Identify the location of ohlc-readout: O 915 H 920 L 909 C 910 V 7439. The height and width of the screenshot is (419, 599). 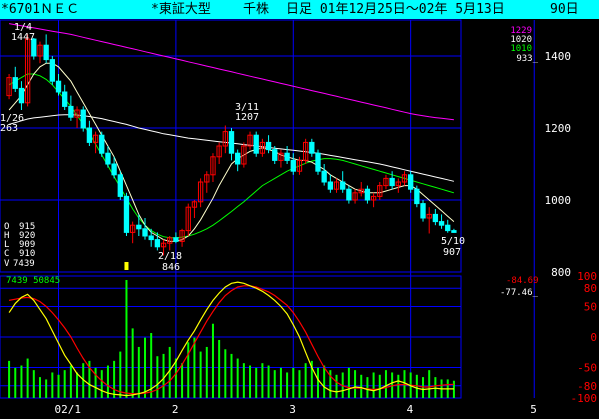
(19, 245).